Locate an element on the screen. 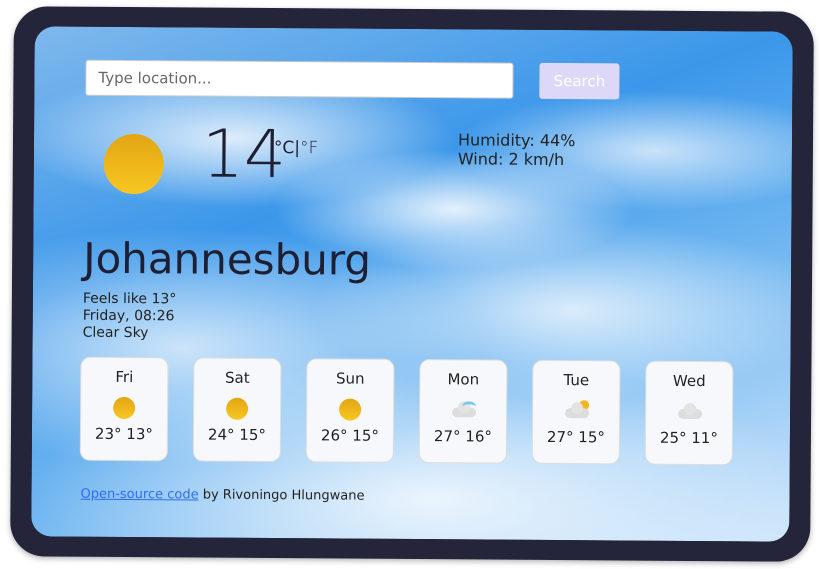 The height and width of the screenshot is (569, 820). forecast-day: Wed is located at coordinates (689, 381).